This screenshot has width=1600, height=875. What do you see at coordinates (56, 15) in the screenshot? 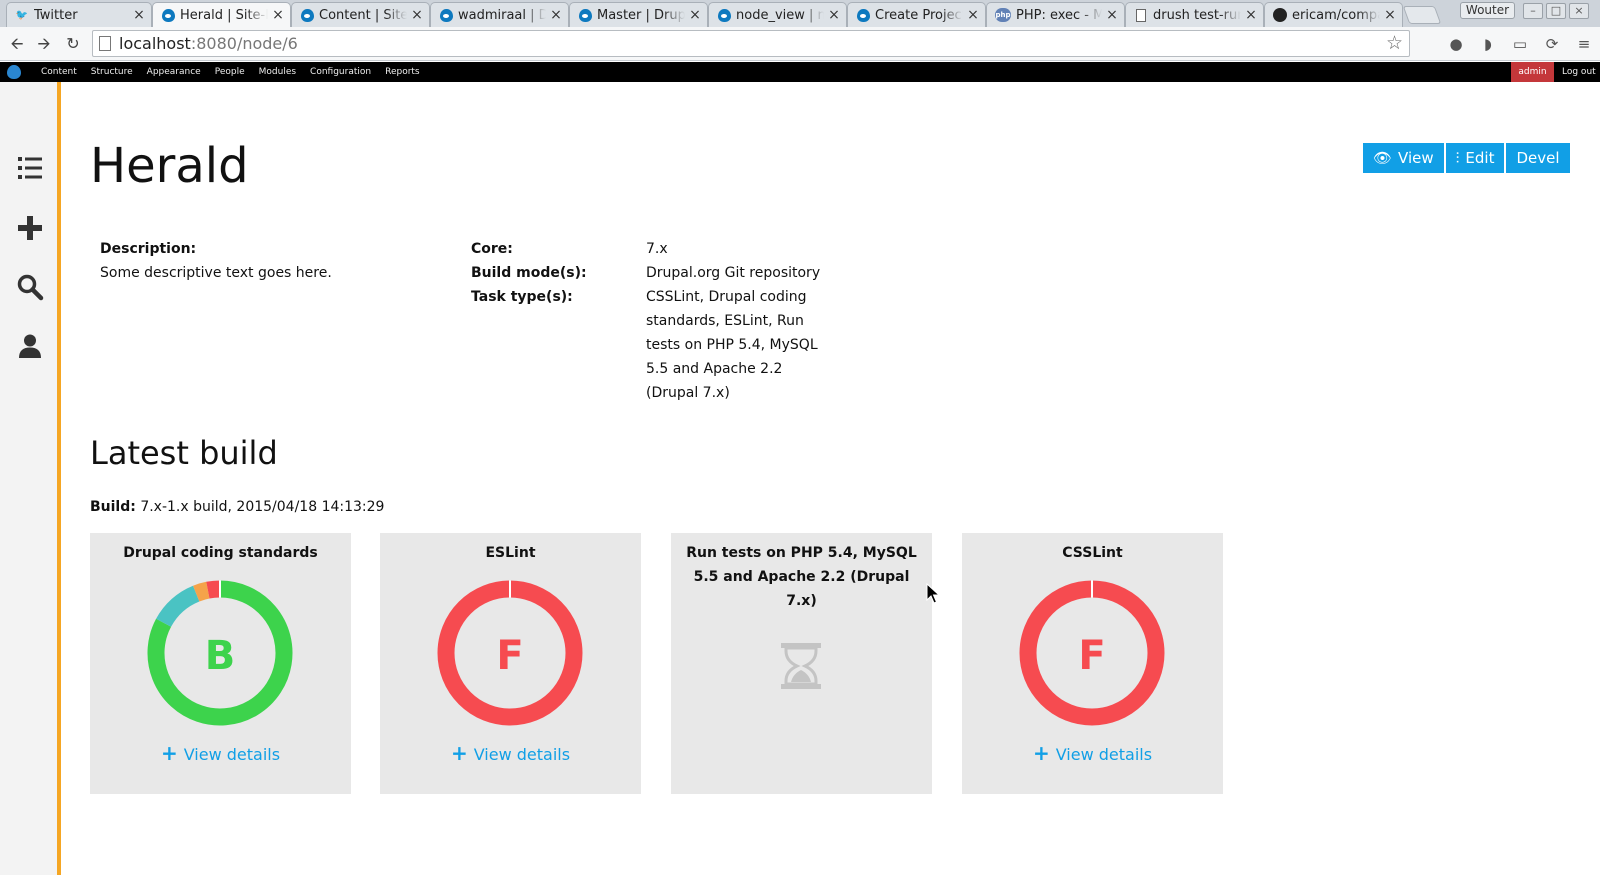
I see `tab-title: Twitter` at bounding box center [56, 15].